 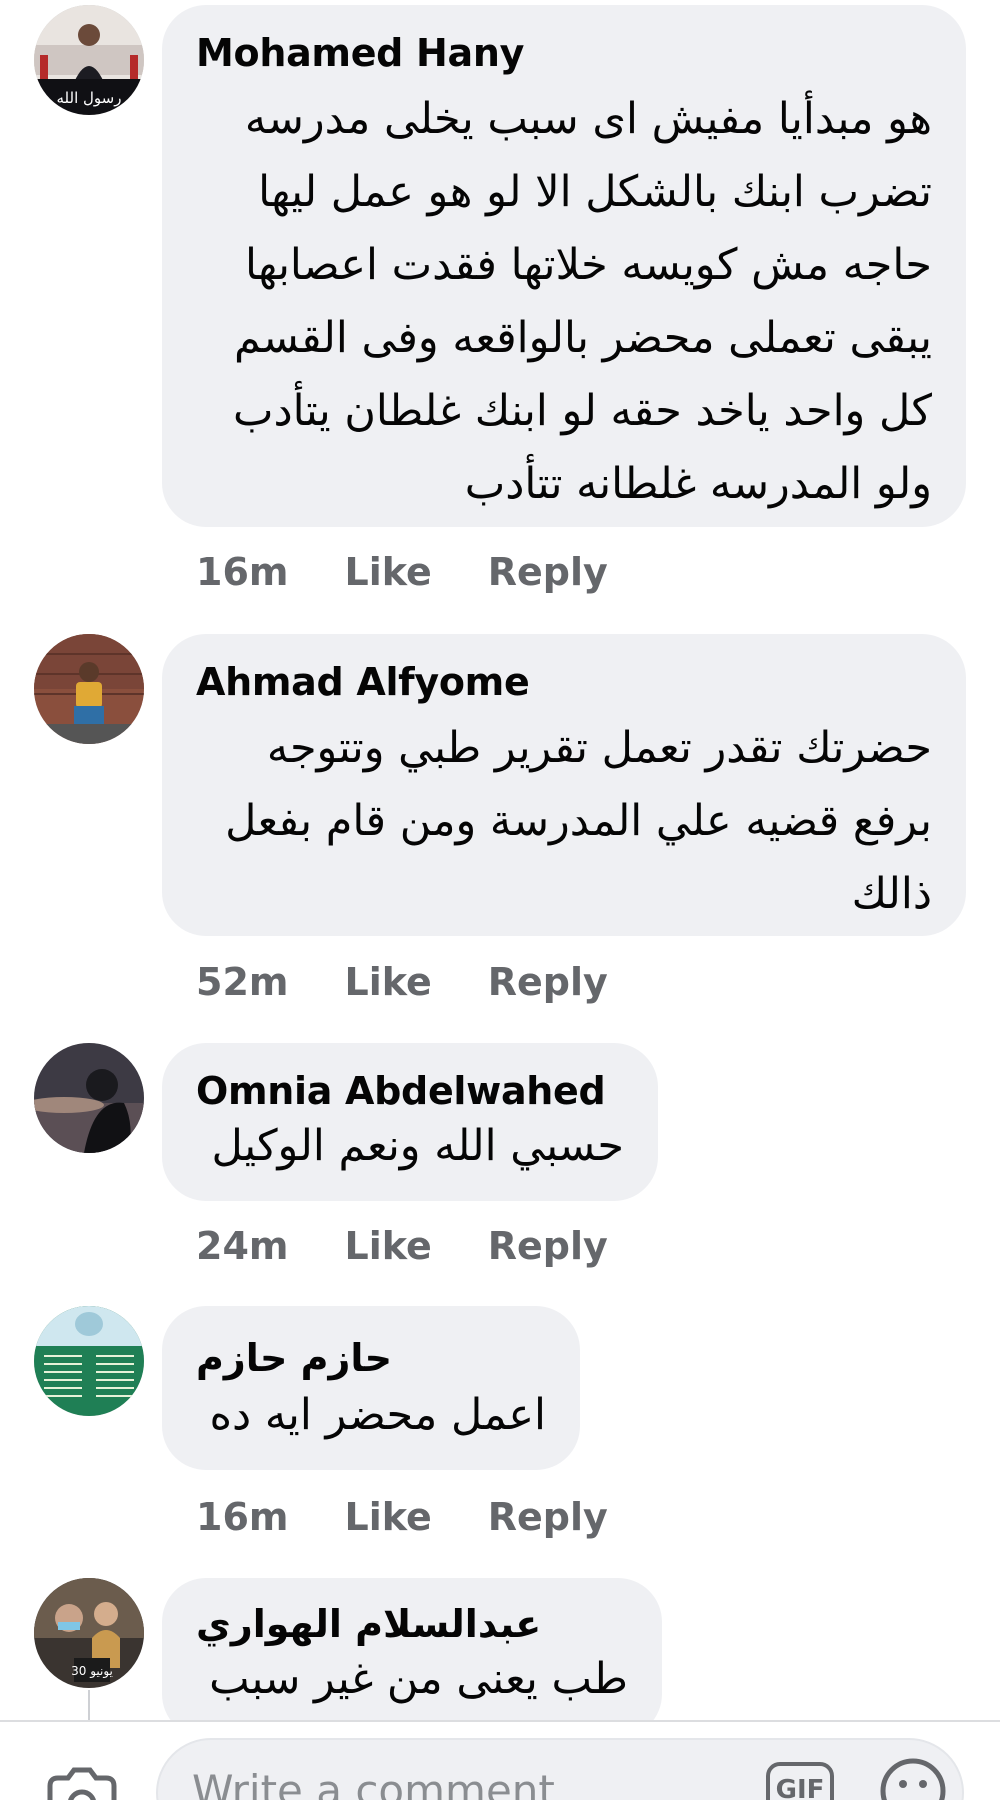 I want to click on avatar-overlay-text: 30 يونيو, so click(x=92, y=1671).